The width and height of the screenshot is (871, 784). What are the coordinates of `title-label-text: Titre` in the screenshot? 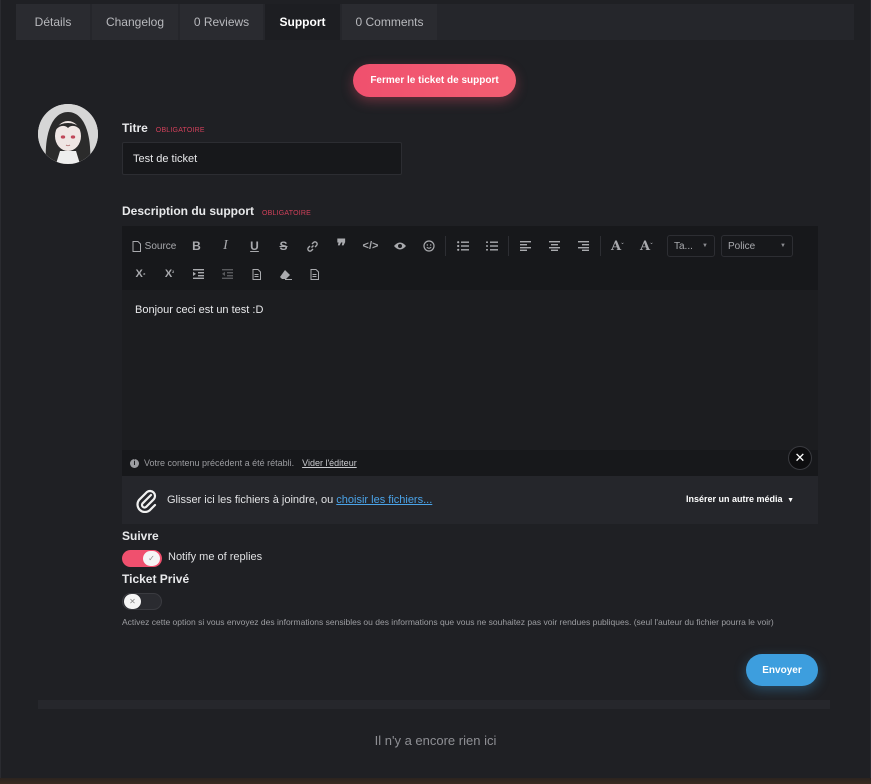 It's located at (135, 128).